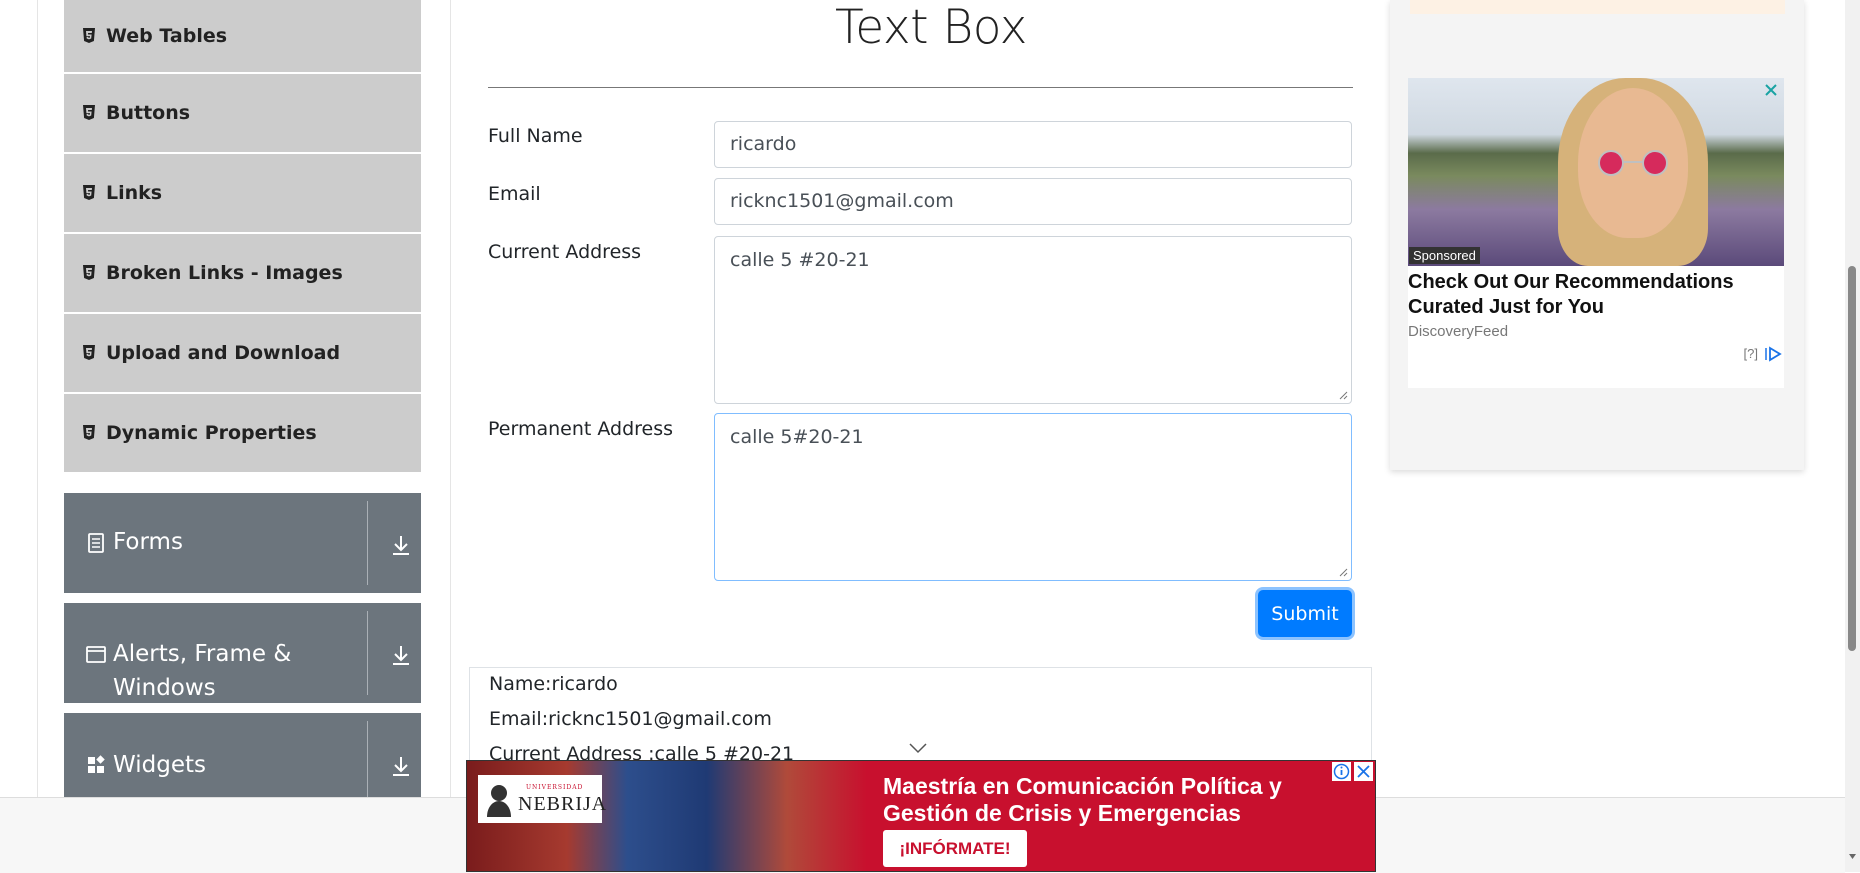 The height and width of the screenshot is (873, 1860). What do you see at coordinates (1363, 771) in the screenshot?
I see `ad-close-icon` at bounding box center [1363, 771].